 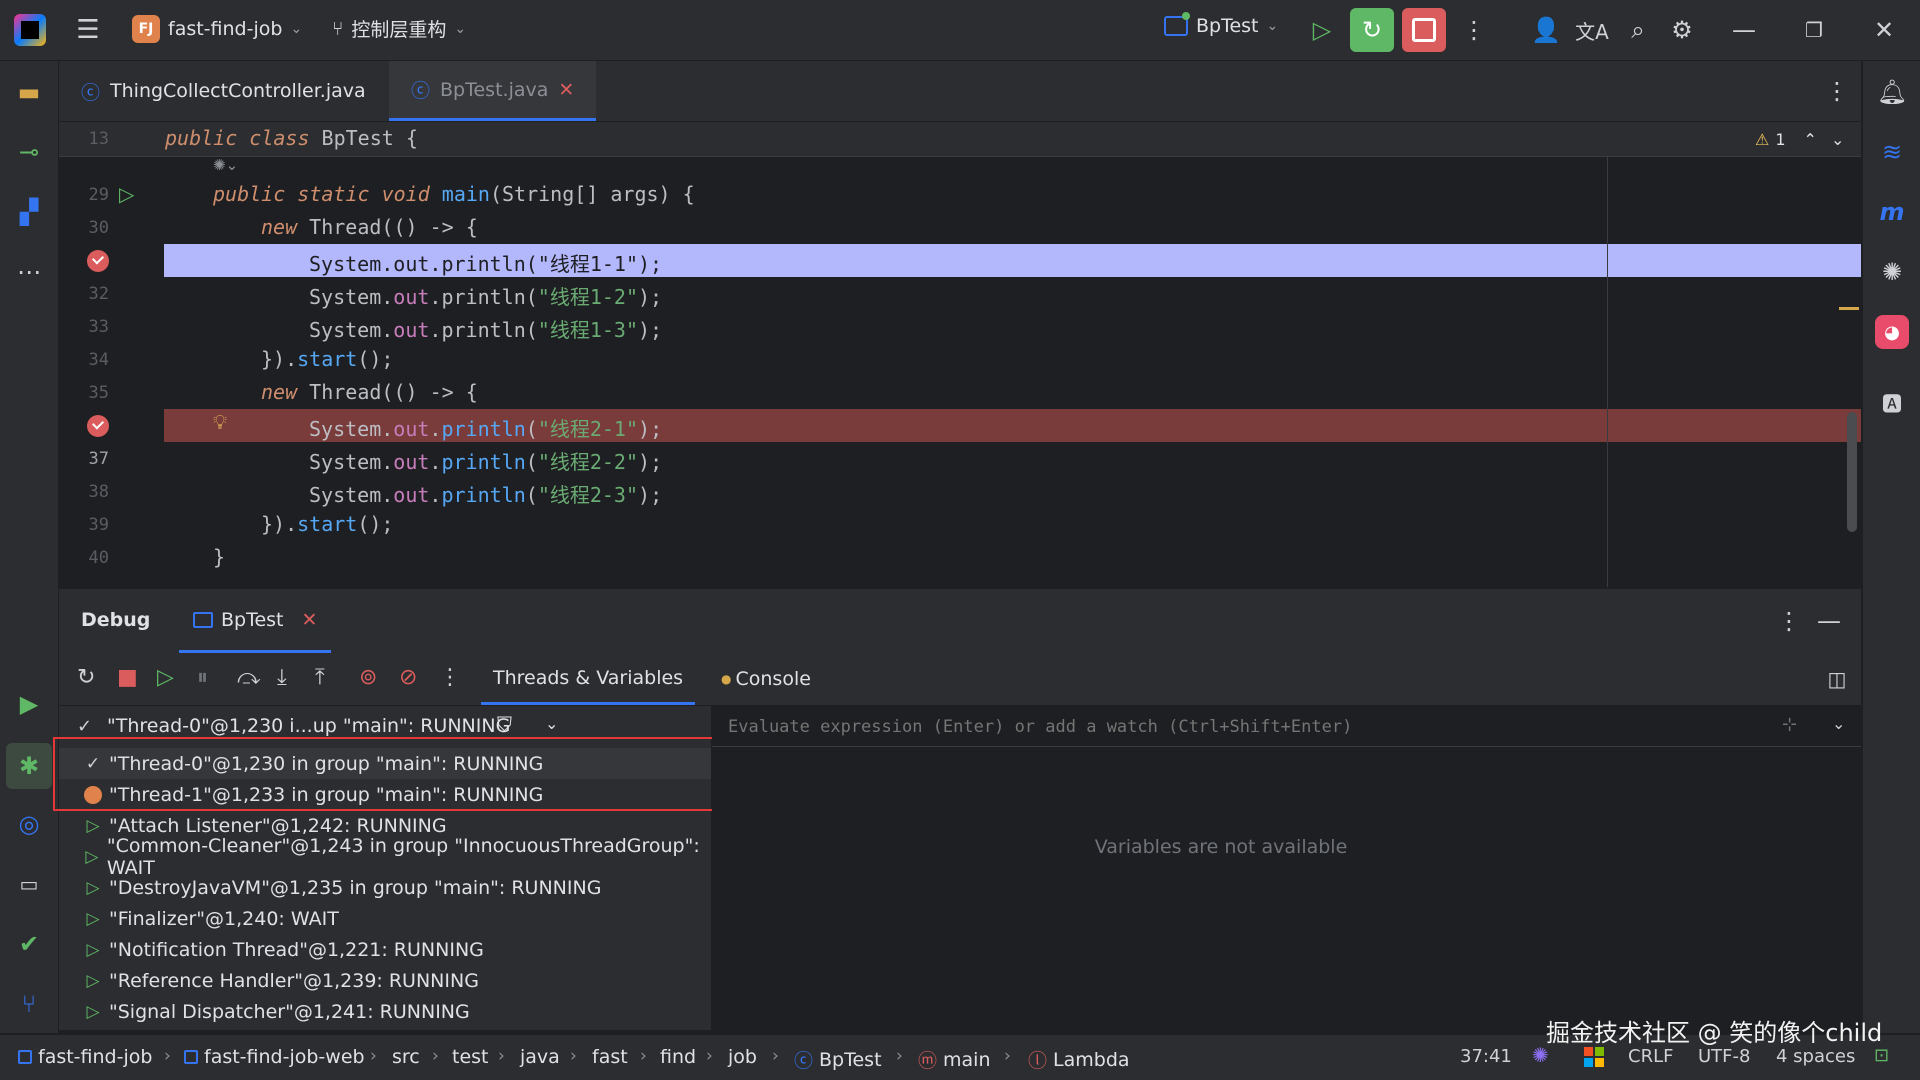 I want to click on breadcrumb-item: fast-find-job-web, so click(x=274, y=1057).